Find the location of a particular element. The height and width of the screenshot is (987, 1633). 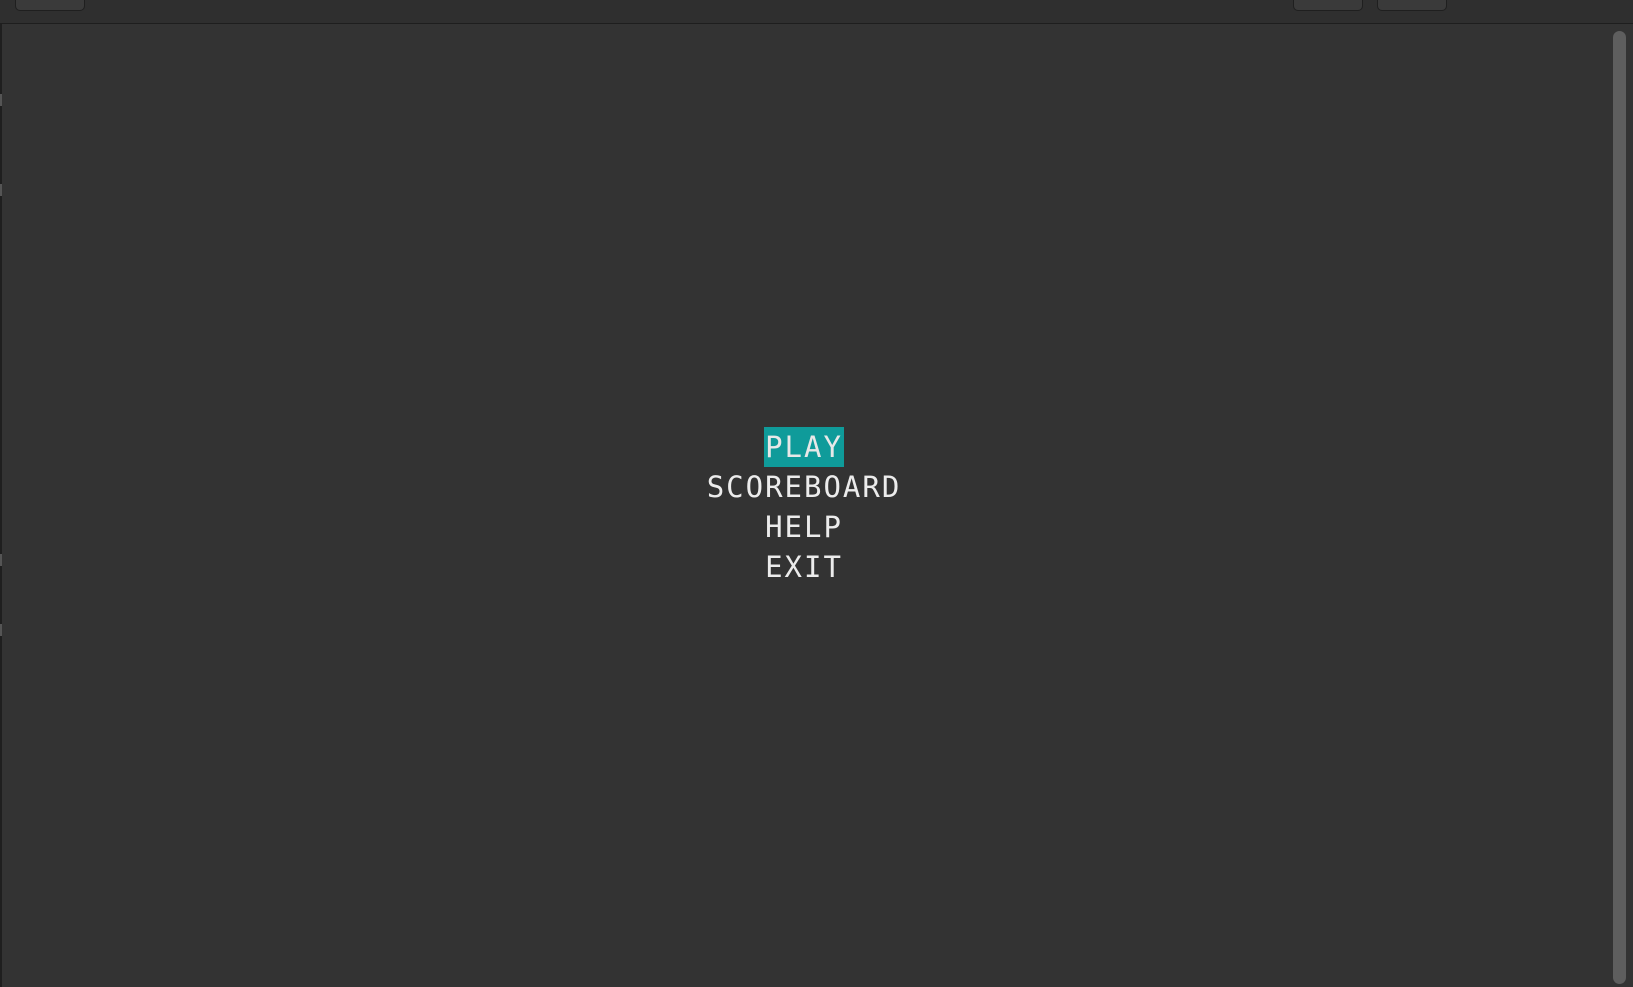

menu-item-scoreboard: SCOREBOARD is located at coordinates (804, 487).